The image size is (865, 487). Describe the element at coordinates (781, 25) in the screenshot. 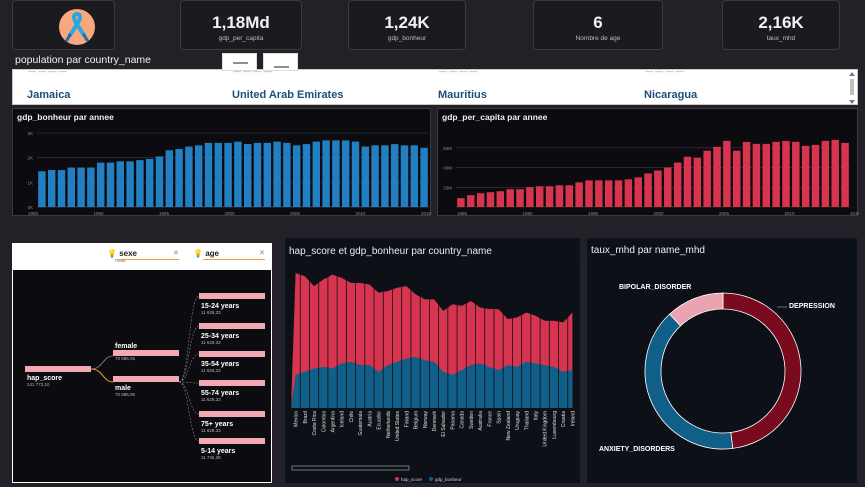

I see `kpi-taux-mhd: 2,16K taux_mhd` at that location.